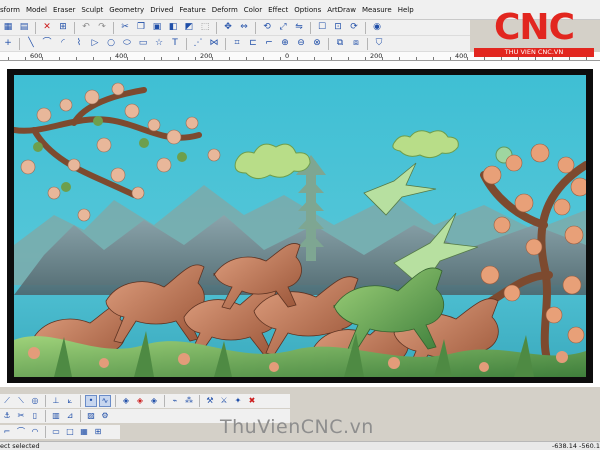 The image size is (600, 450). I want to click on layers-icon: ▦, so click(84, 432).